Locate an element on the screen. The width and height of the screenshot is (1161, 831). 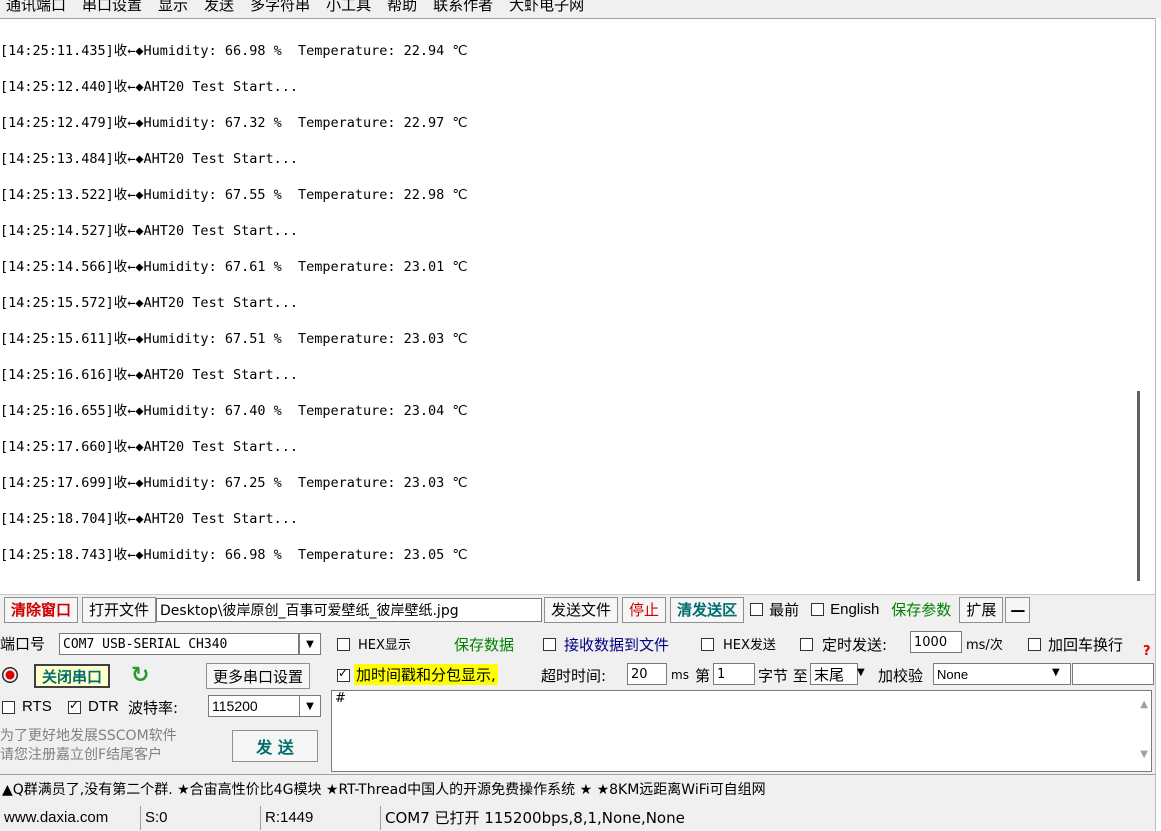
extra-input is located at coordinates (1113, 674).